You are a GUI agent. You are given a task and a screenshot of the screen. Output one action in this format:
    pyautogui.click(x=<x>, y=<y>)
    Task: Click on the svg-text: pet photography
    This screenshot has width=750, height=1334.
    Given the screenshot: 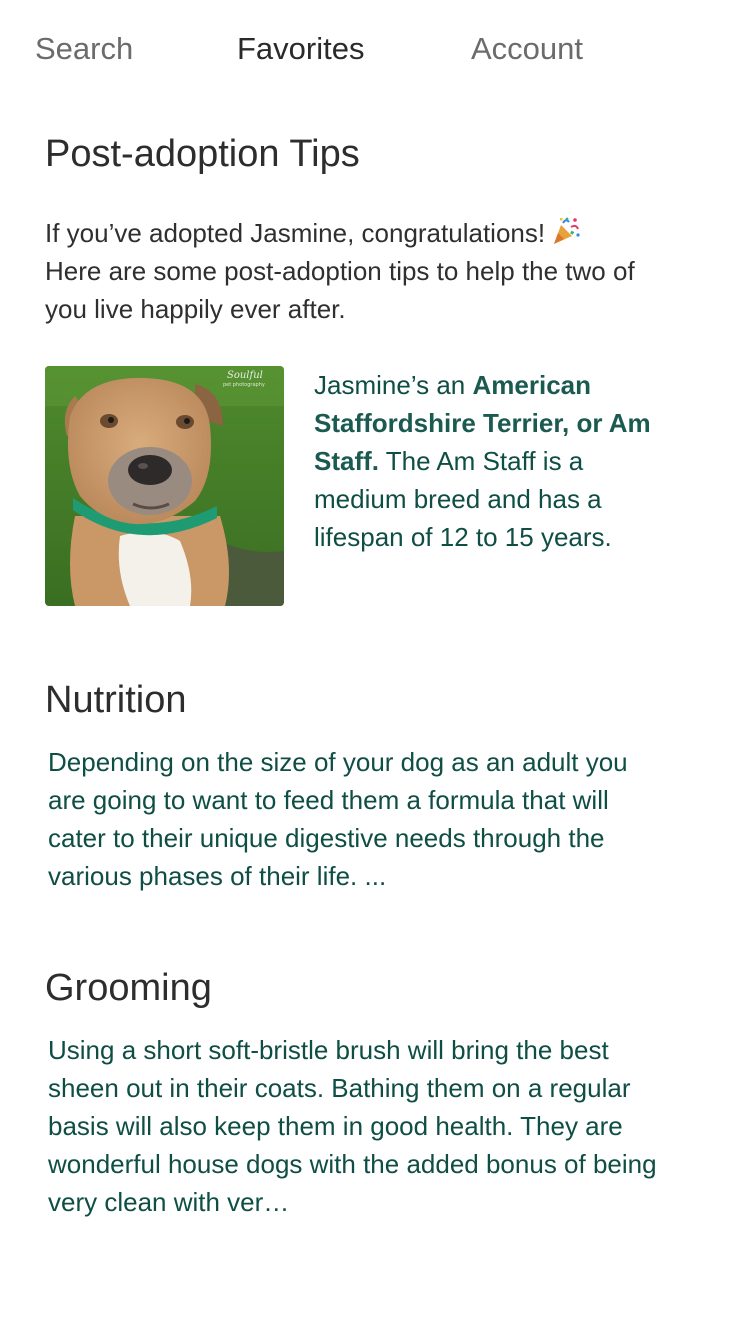 What is the action you would take?
    pyautogui.click(x=244, y=385)
    